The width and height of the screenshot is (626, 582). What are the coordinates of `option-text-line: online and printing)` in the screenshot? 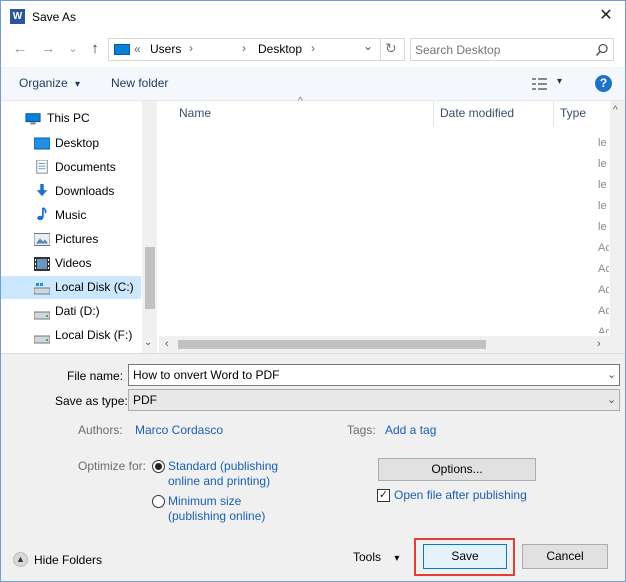 It's located at (219, 481).